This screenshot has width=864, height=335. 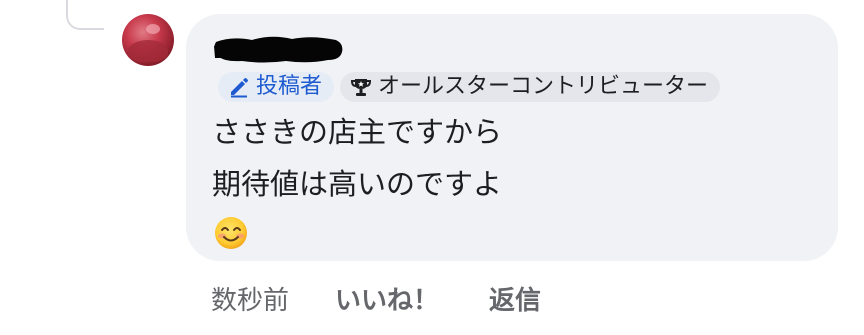 I want to click on comment-actions: 数秒前 いいね！ 返信, so click(x=401, y=301).